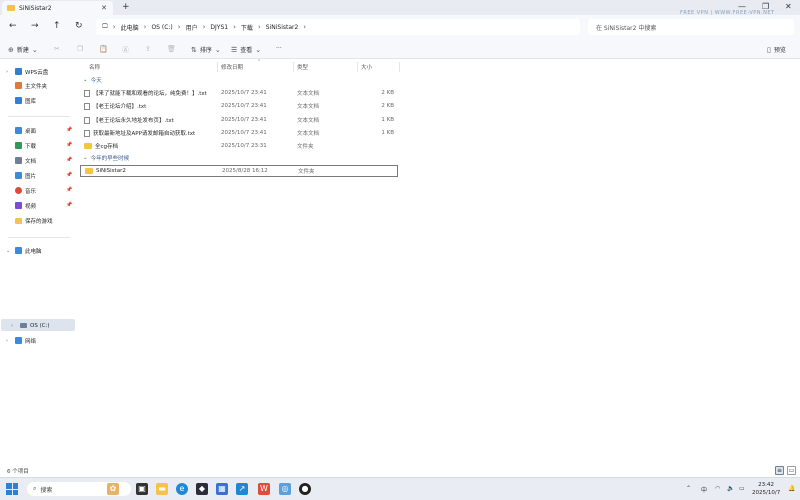 This screenshot has height=500, width=800. I want to click on copy-icon: ❐, so click(80, 49).